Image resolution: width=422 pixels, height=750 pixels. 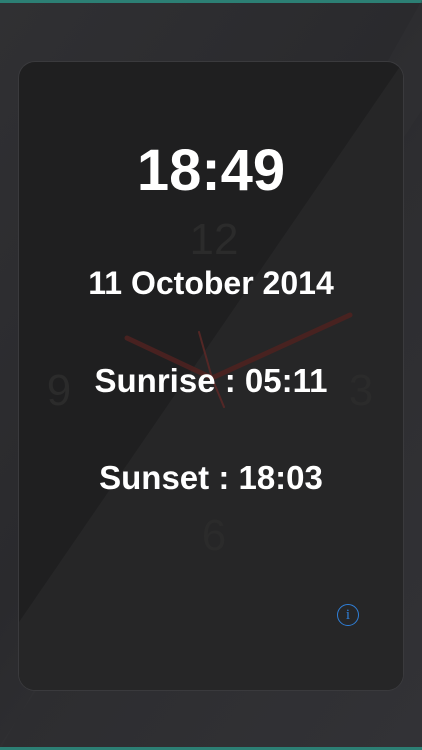 What do you see at coordinates (211, 170) in the screenshot?
I see `current-time: 18:49` at bounding box center [211, 170].